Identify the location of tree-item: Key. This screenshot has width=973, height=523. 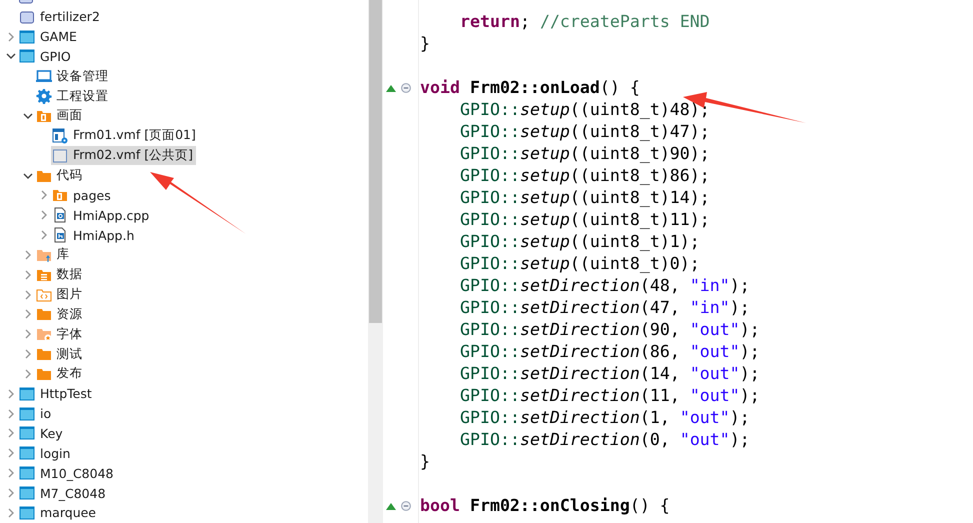
(42, 433).